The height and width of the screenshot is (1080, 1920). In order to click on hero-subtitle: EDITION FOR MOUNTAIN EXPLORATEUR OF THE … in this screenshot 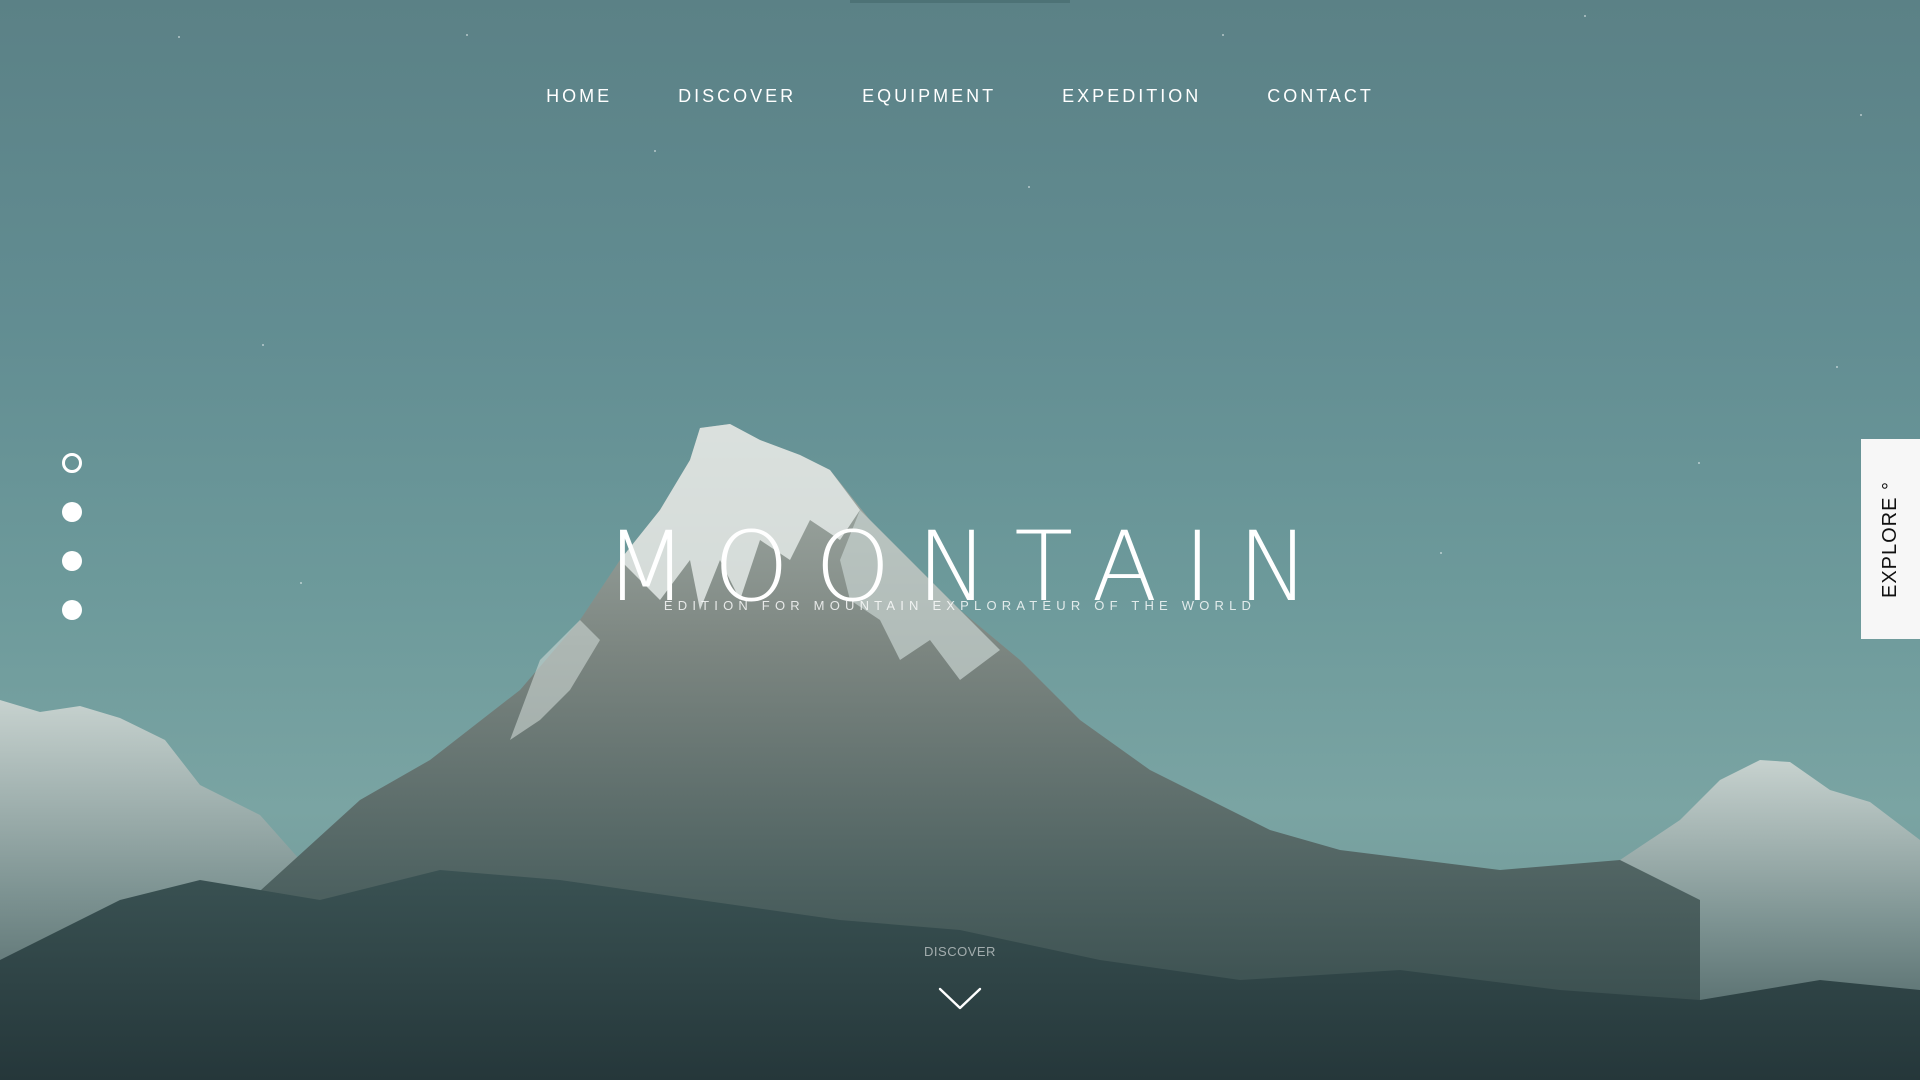, I will do `click(960, 605)`.